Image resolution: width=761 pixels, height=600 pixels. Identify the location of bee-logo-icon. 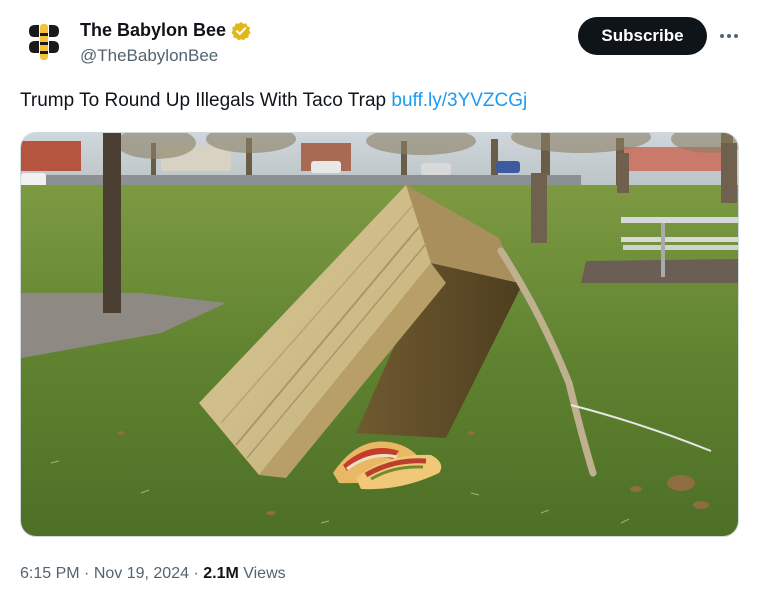
(44, 42).